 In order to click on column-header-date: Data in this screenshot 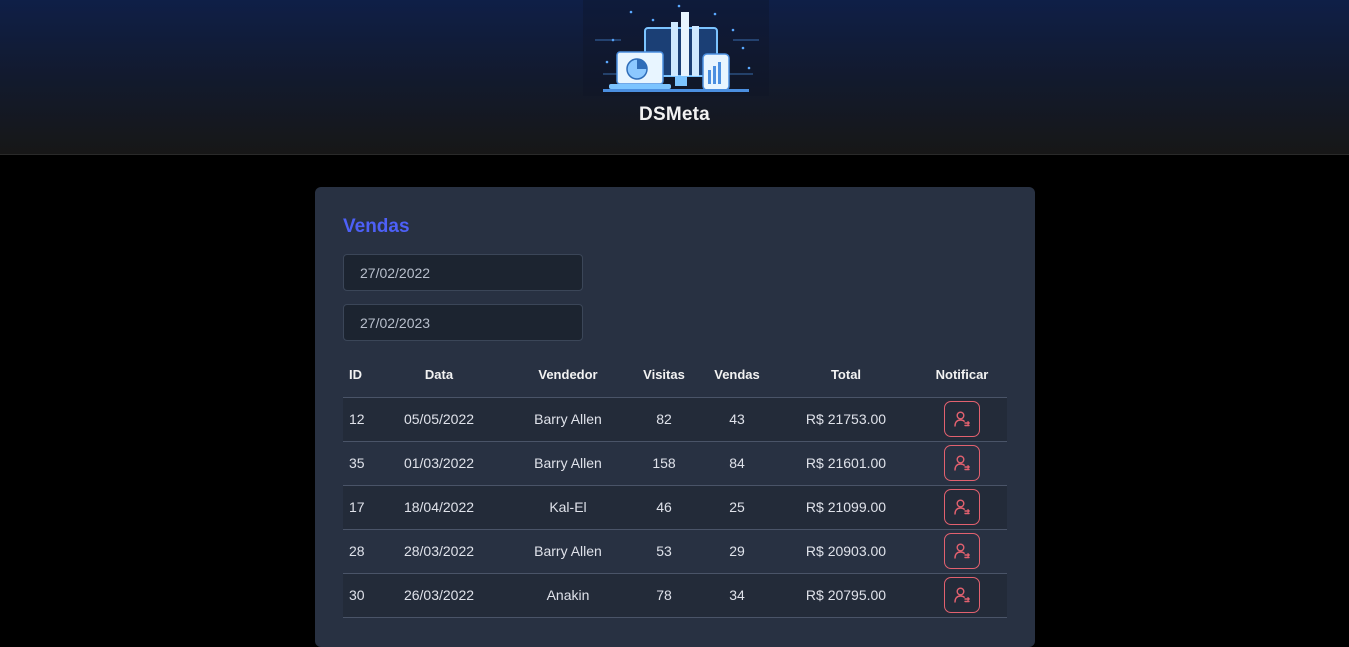, I will do `click(439, 375)`.